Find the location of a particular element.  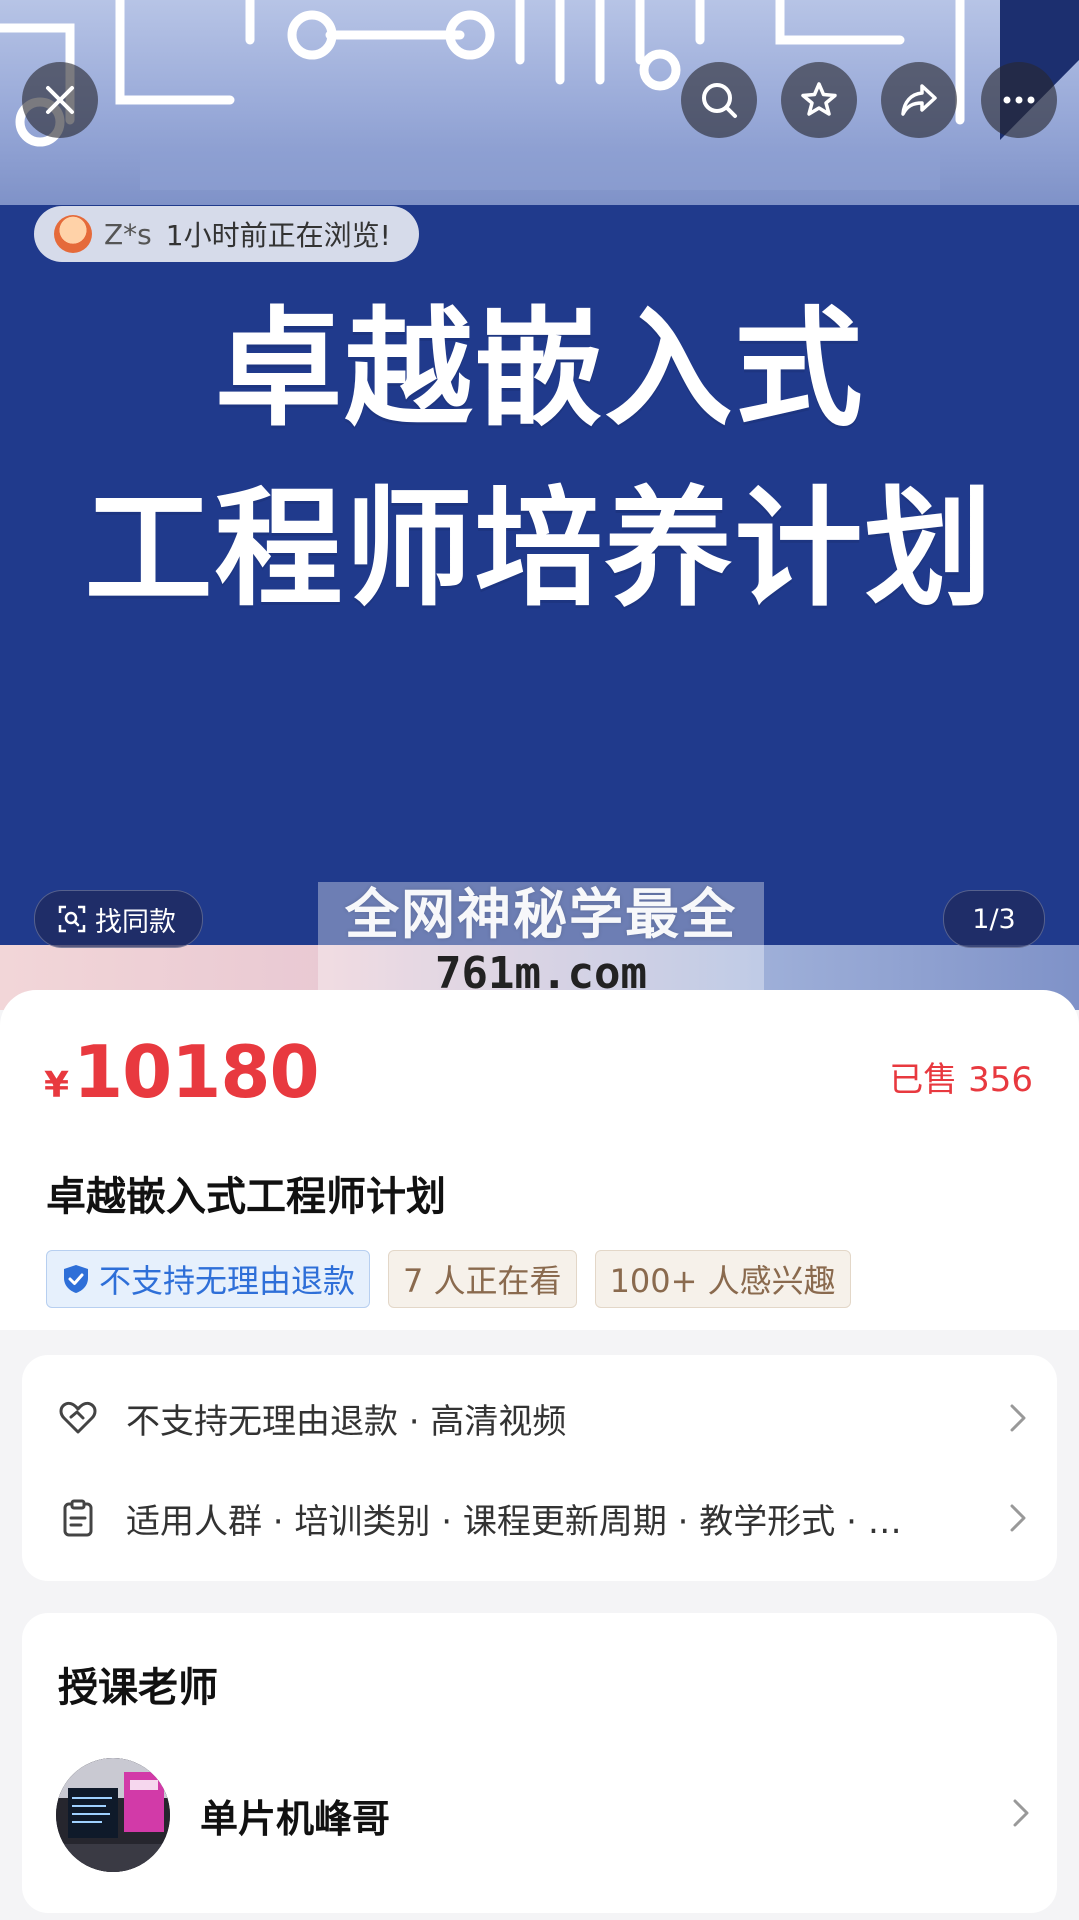

search-button is located at coordinates (719, 100).